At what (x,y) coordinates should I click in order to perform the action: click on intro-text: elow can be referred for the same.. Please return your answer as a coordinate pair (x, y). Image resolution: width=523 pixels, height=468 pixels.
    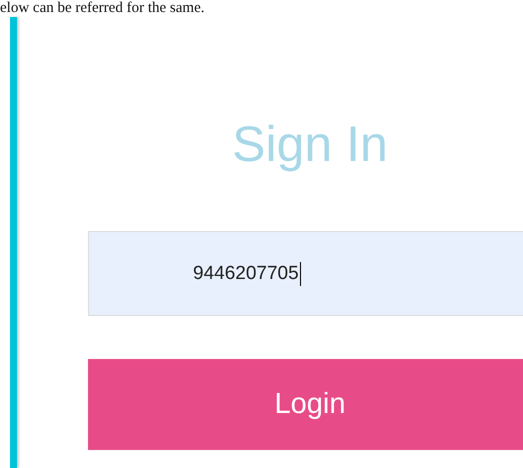
    Looking at the image, I should click on (102, 8).